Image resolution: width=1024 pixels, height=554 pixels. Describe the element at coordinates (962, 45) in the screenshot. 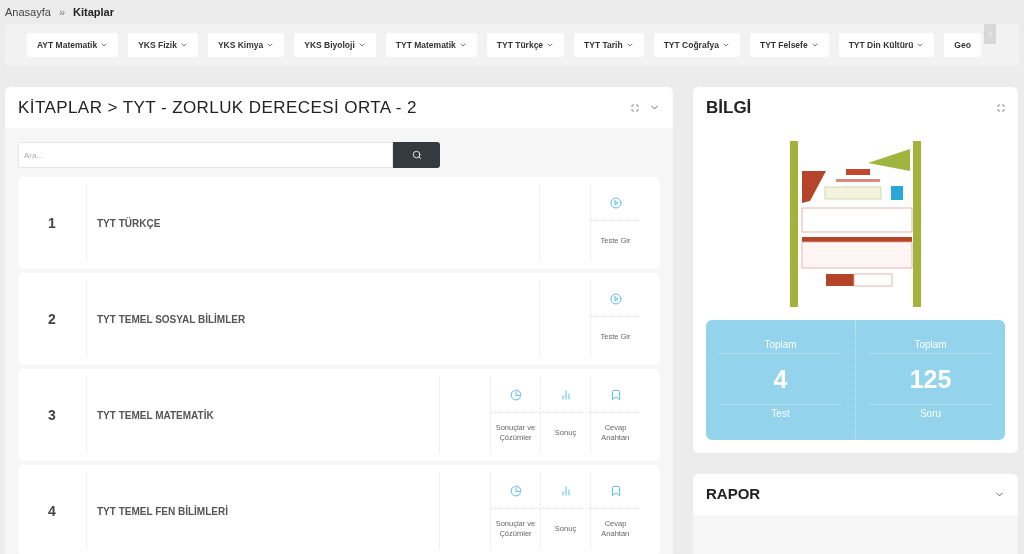

I see `category-dropdown: Geo` at that location.